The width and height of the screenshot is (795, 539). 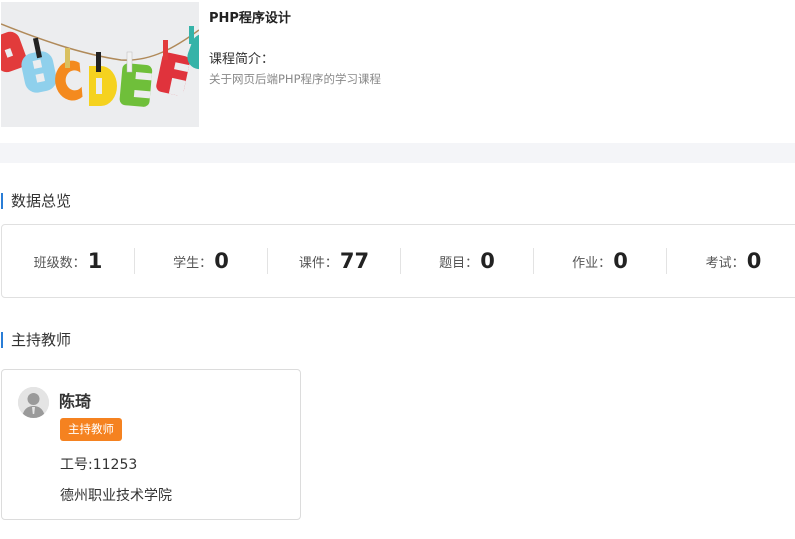 I want to click on stat-questions: 题目： 0, so click(x=467, y=261).